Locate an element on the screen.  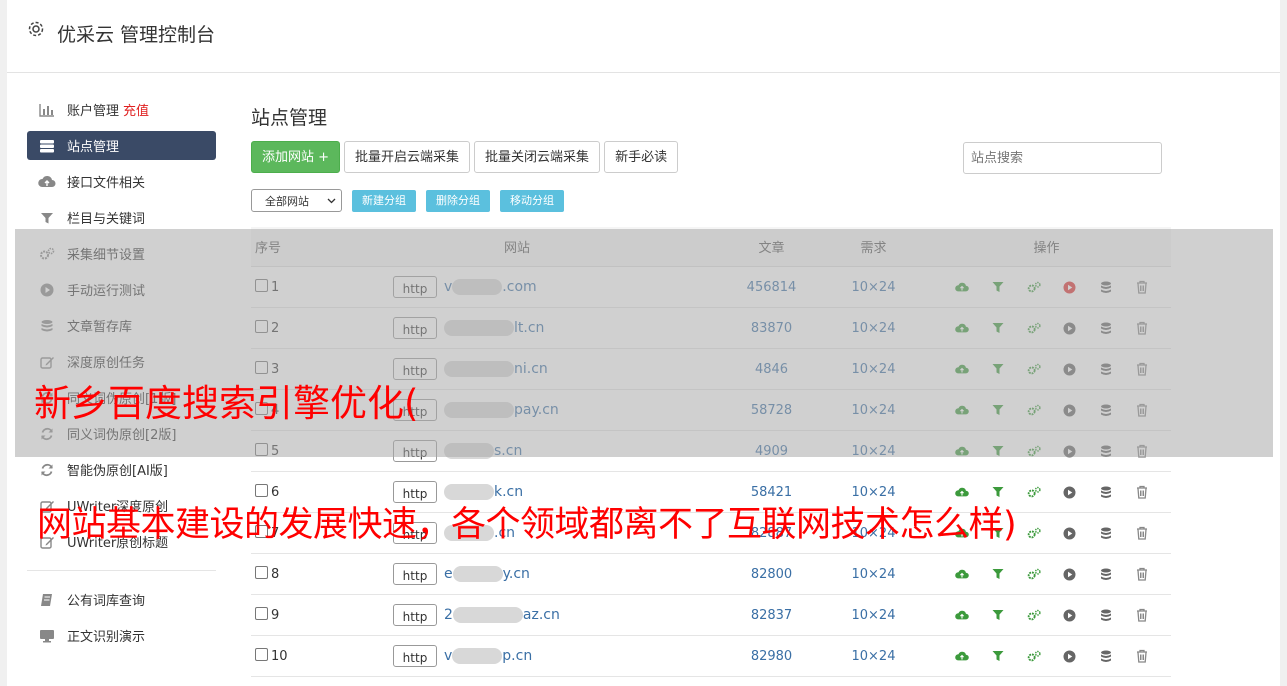
monitor-icon is located at coordinates (47, 636).